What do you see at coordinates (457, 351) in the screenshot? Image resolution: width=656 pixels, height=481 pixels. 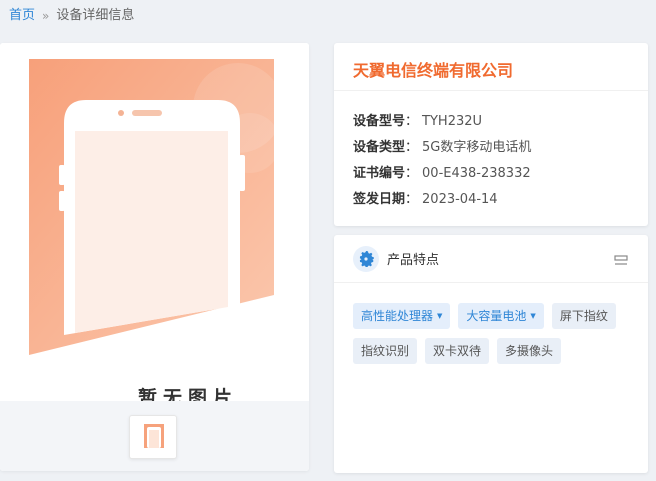 I see `tag-dual-sim: 双卡双待` at bounding box center [457, 351].